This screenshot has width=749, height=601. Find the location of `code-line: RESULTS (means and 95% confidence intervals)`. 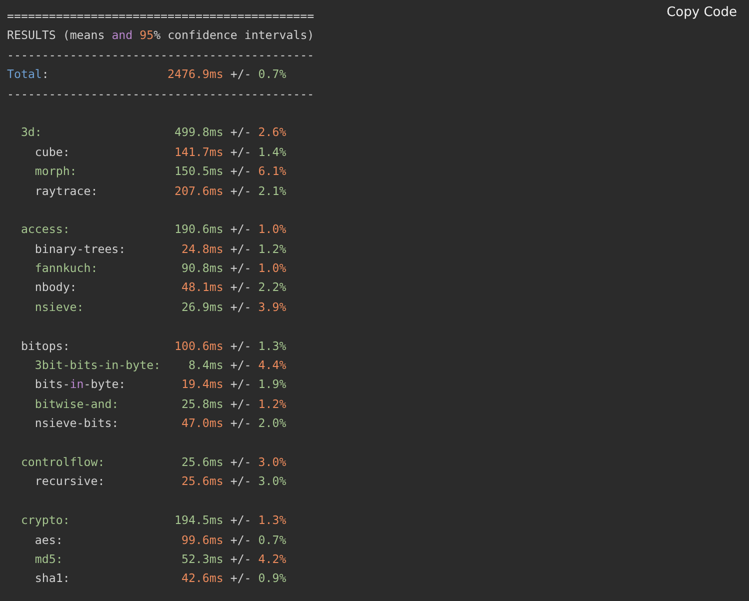

code-line: RESULTS (means and 95% confidence intervals) is located at coordinates (160, 35).